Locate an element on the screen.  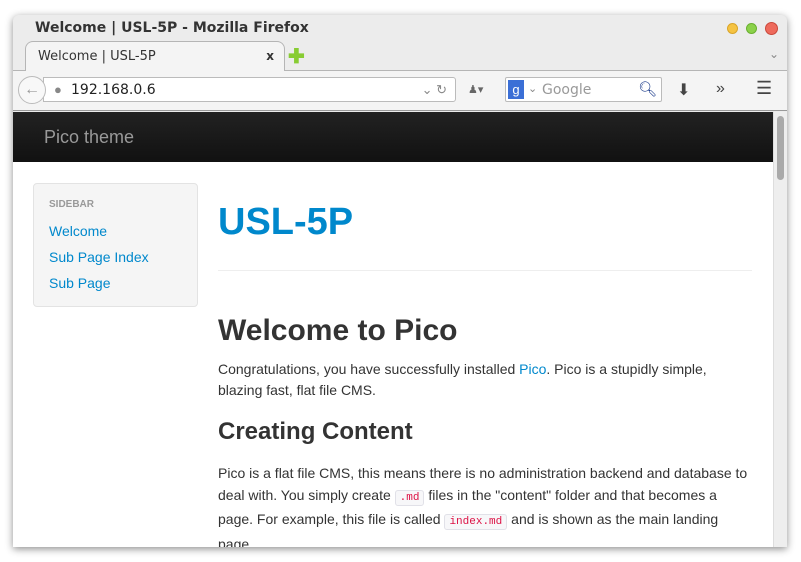
sidebar-heading: SIDEBAR is located at coordinates (72, 204).